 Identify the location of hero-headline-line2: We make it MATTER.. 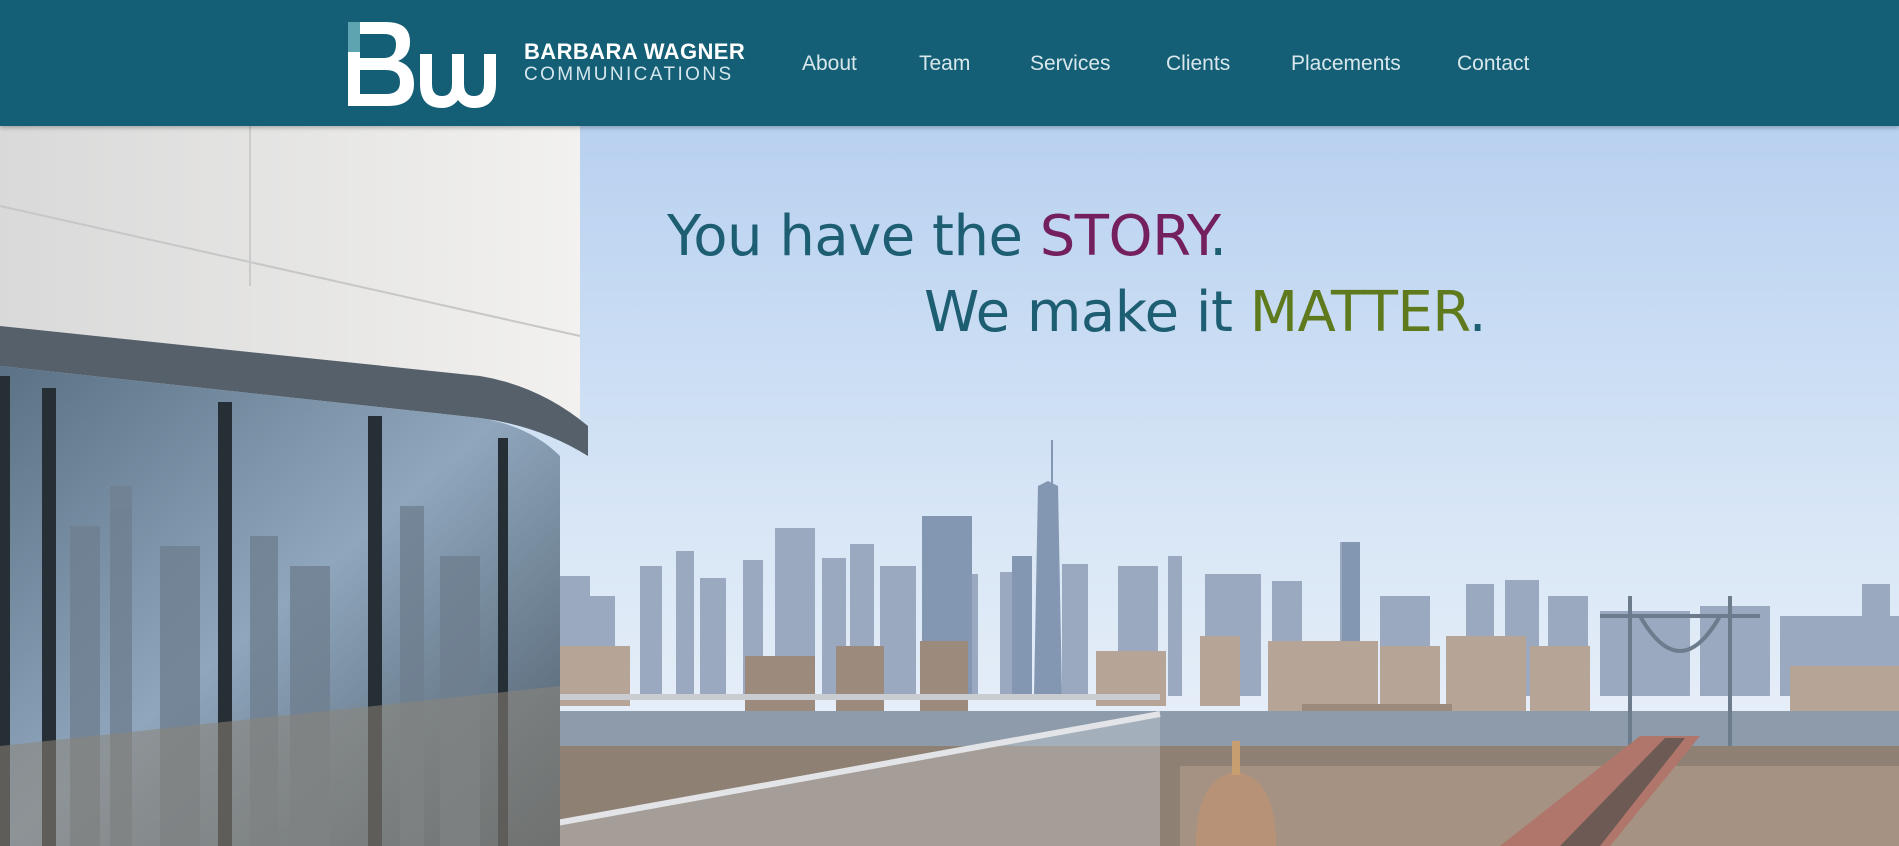
(1205, 312).